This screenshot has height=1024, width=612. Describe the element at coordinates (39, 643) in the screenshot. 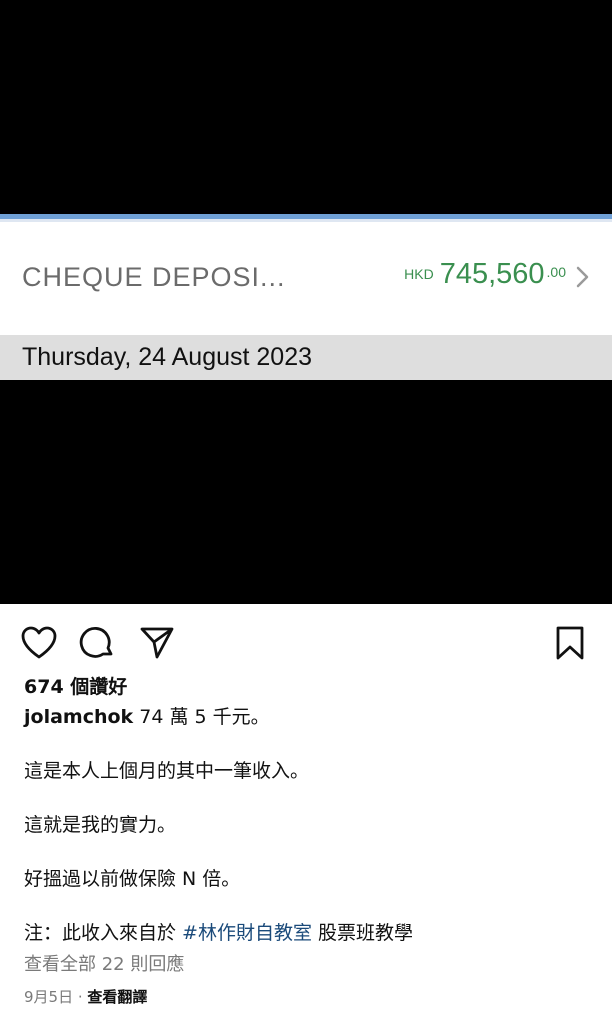

I see `heart-icon` at that location.